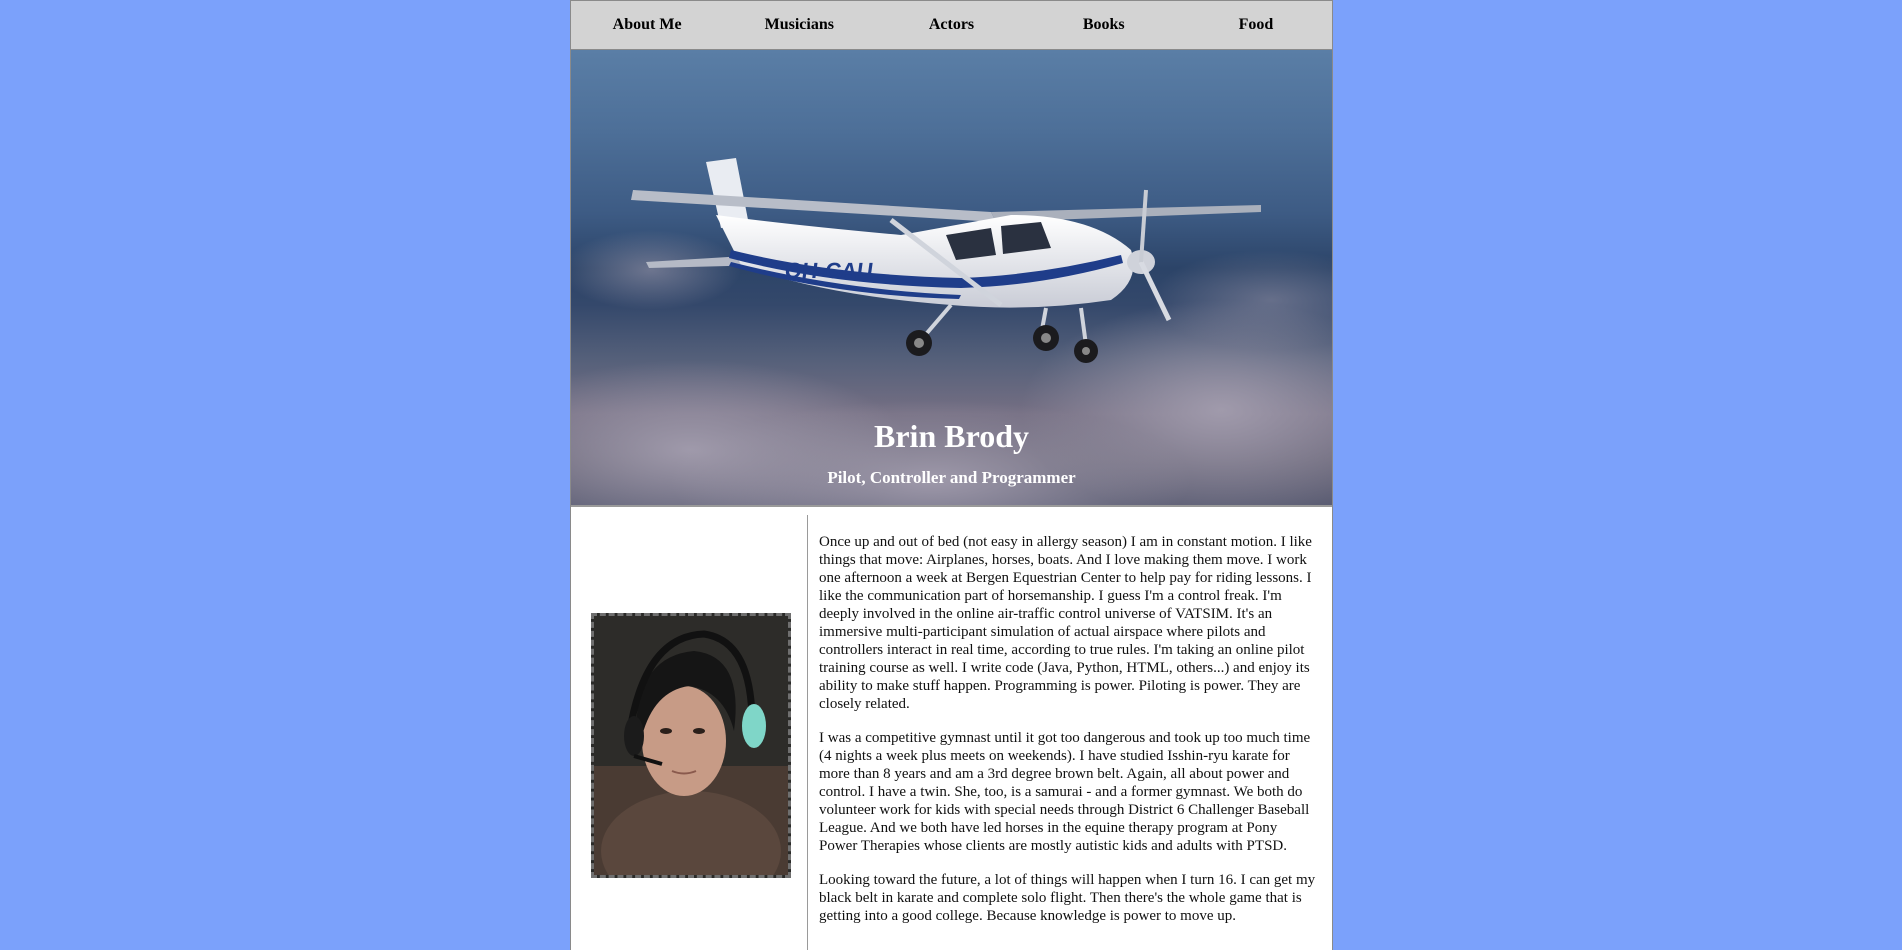 Image resolution: width=1902 pixels, height=950 pixels. Describe the element at coordinates (951, 477) in the screenshot. I see `page-subtitle: Pilot, Controller and Programmer` at that location.